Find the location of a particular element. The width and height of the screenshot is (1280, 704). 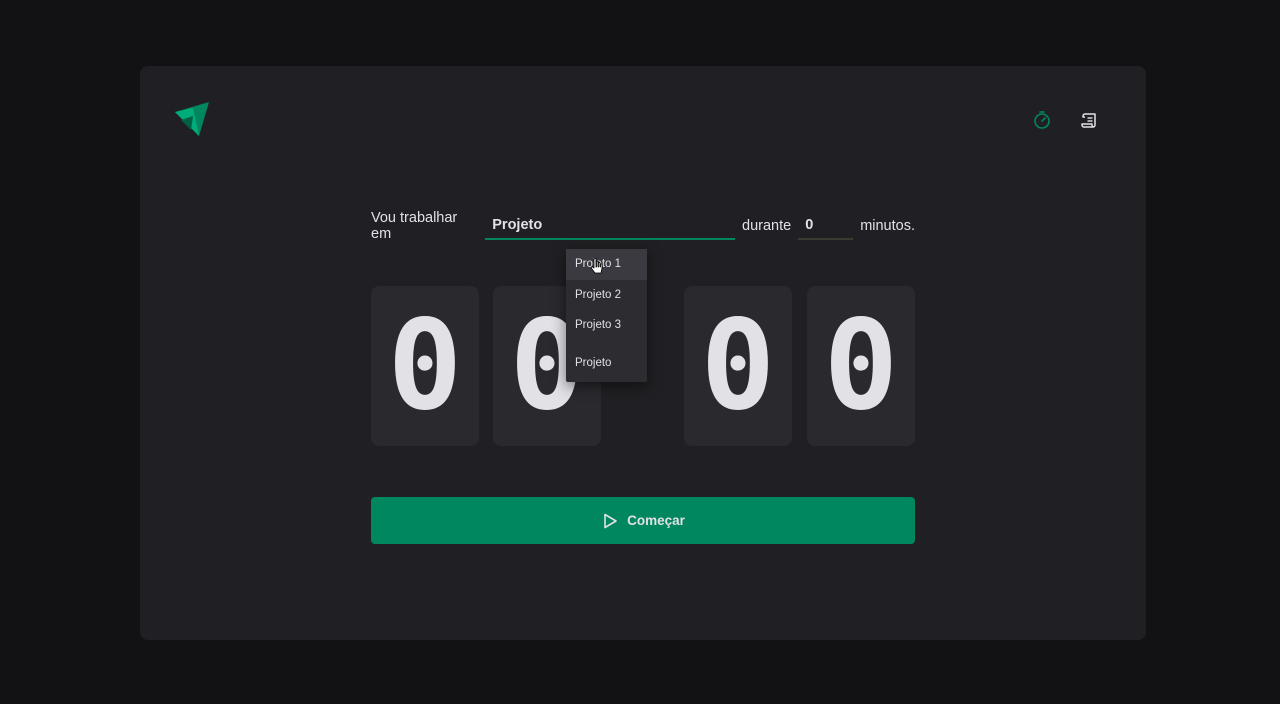

suggestion-item: Projeto 3 is located at coordinates (606, 325).